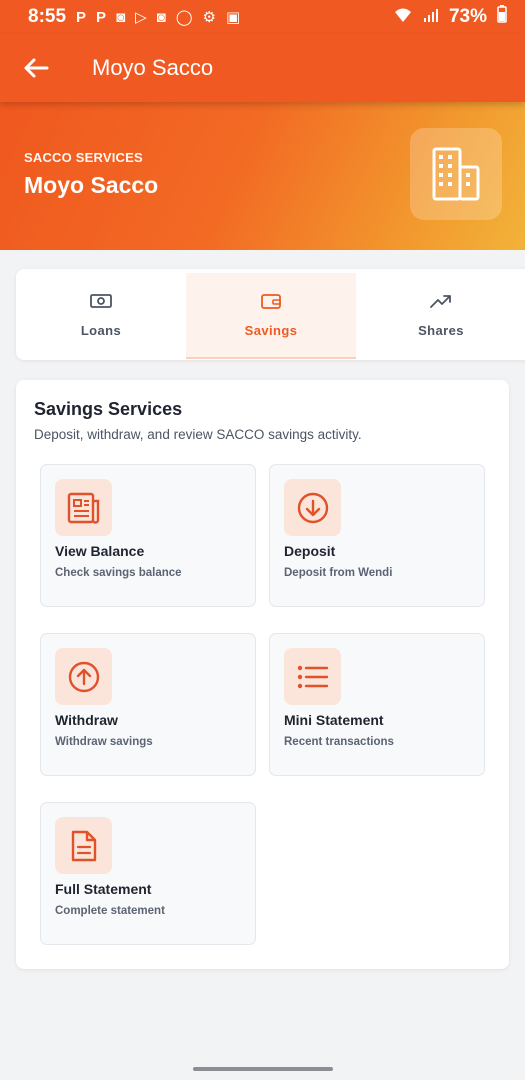 The width and height of the screenshot is (525, 1080). Describe the element at coordinates (101, 301) in the screenshot. I see `cash-icon` at that location.